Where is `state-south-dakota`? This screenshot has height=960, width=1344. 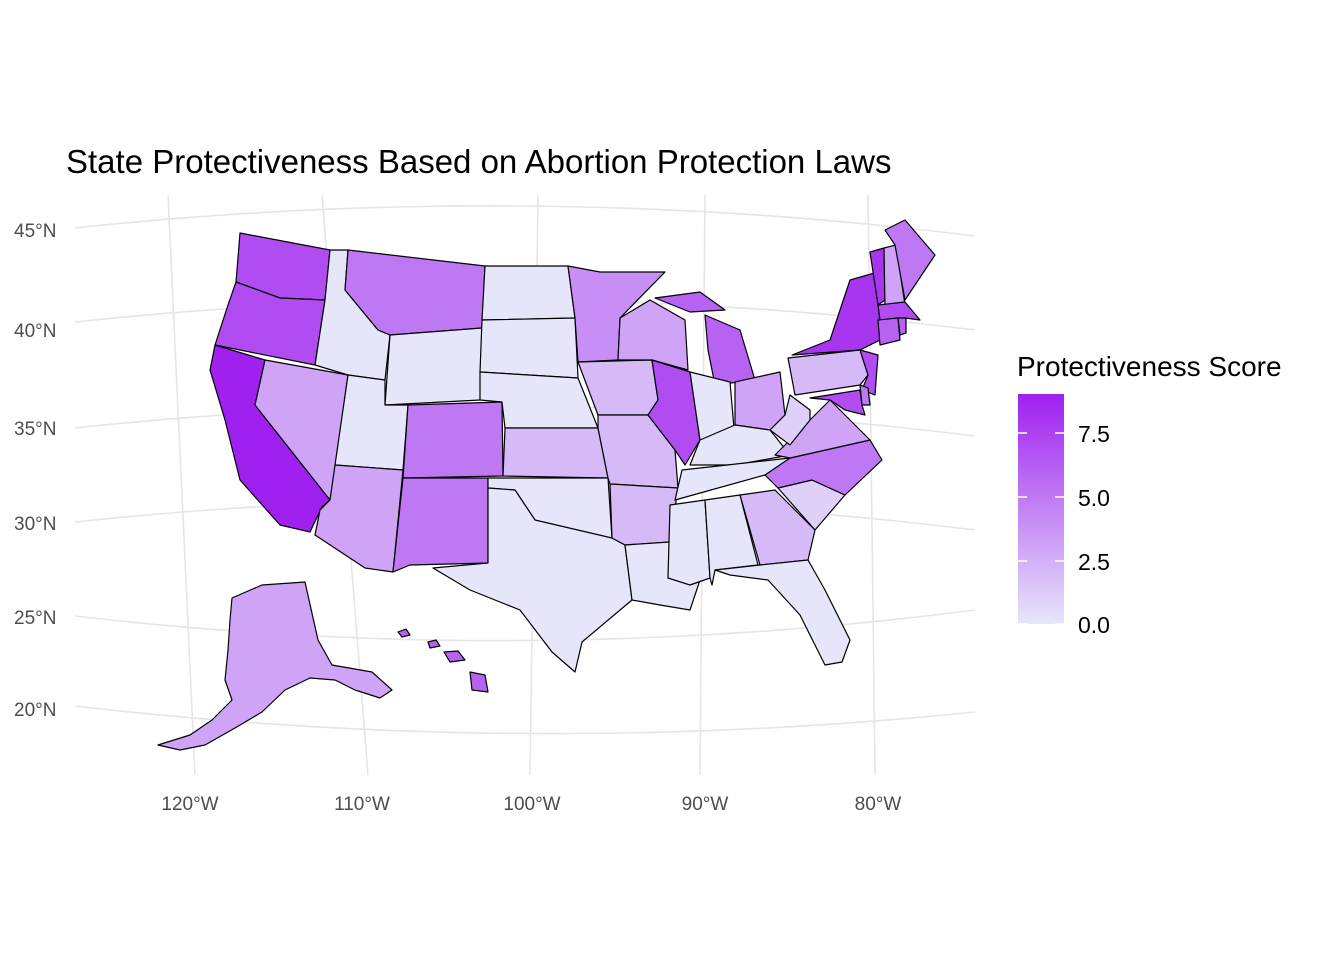
state-south-dakota is located at coordinates (529, 348).